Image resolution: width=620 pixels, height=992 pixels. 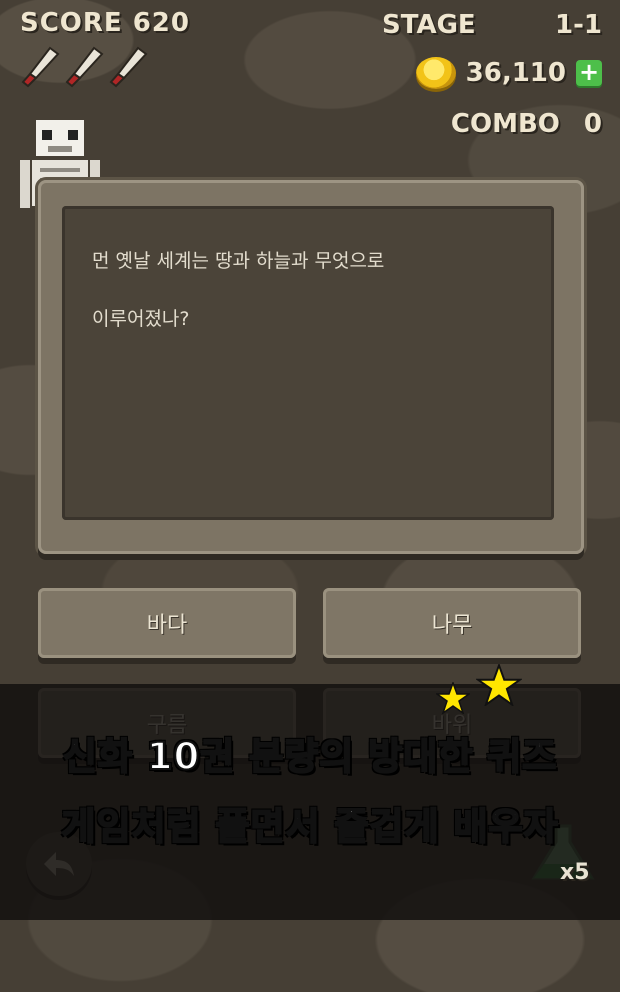 What do you see at coordinates (161, 23) in the screenshot?
I see `score-value: 620` at bounding box center [161, 23].